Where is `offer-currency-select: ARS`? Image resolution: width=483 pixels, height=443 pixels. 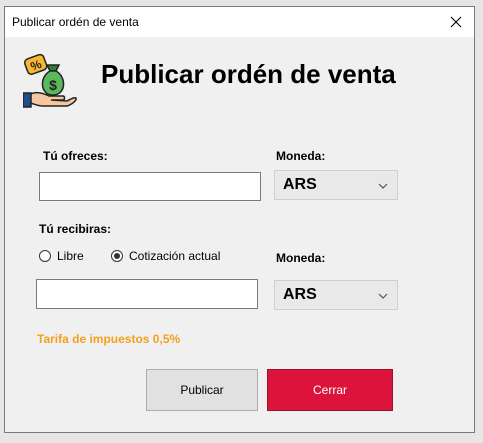
offer-currency-select: ARS is located at coordinates (336, 185).